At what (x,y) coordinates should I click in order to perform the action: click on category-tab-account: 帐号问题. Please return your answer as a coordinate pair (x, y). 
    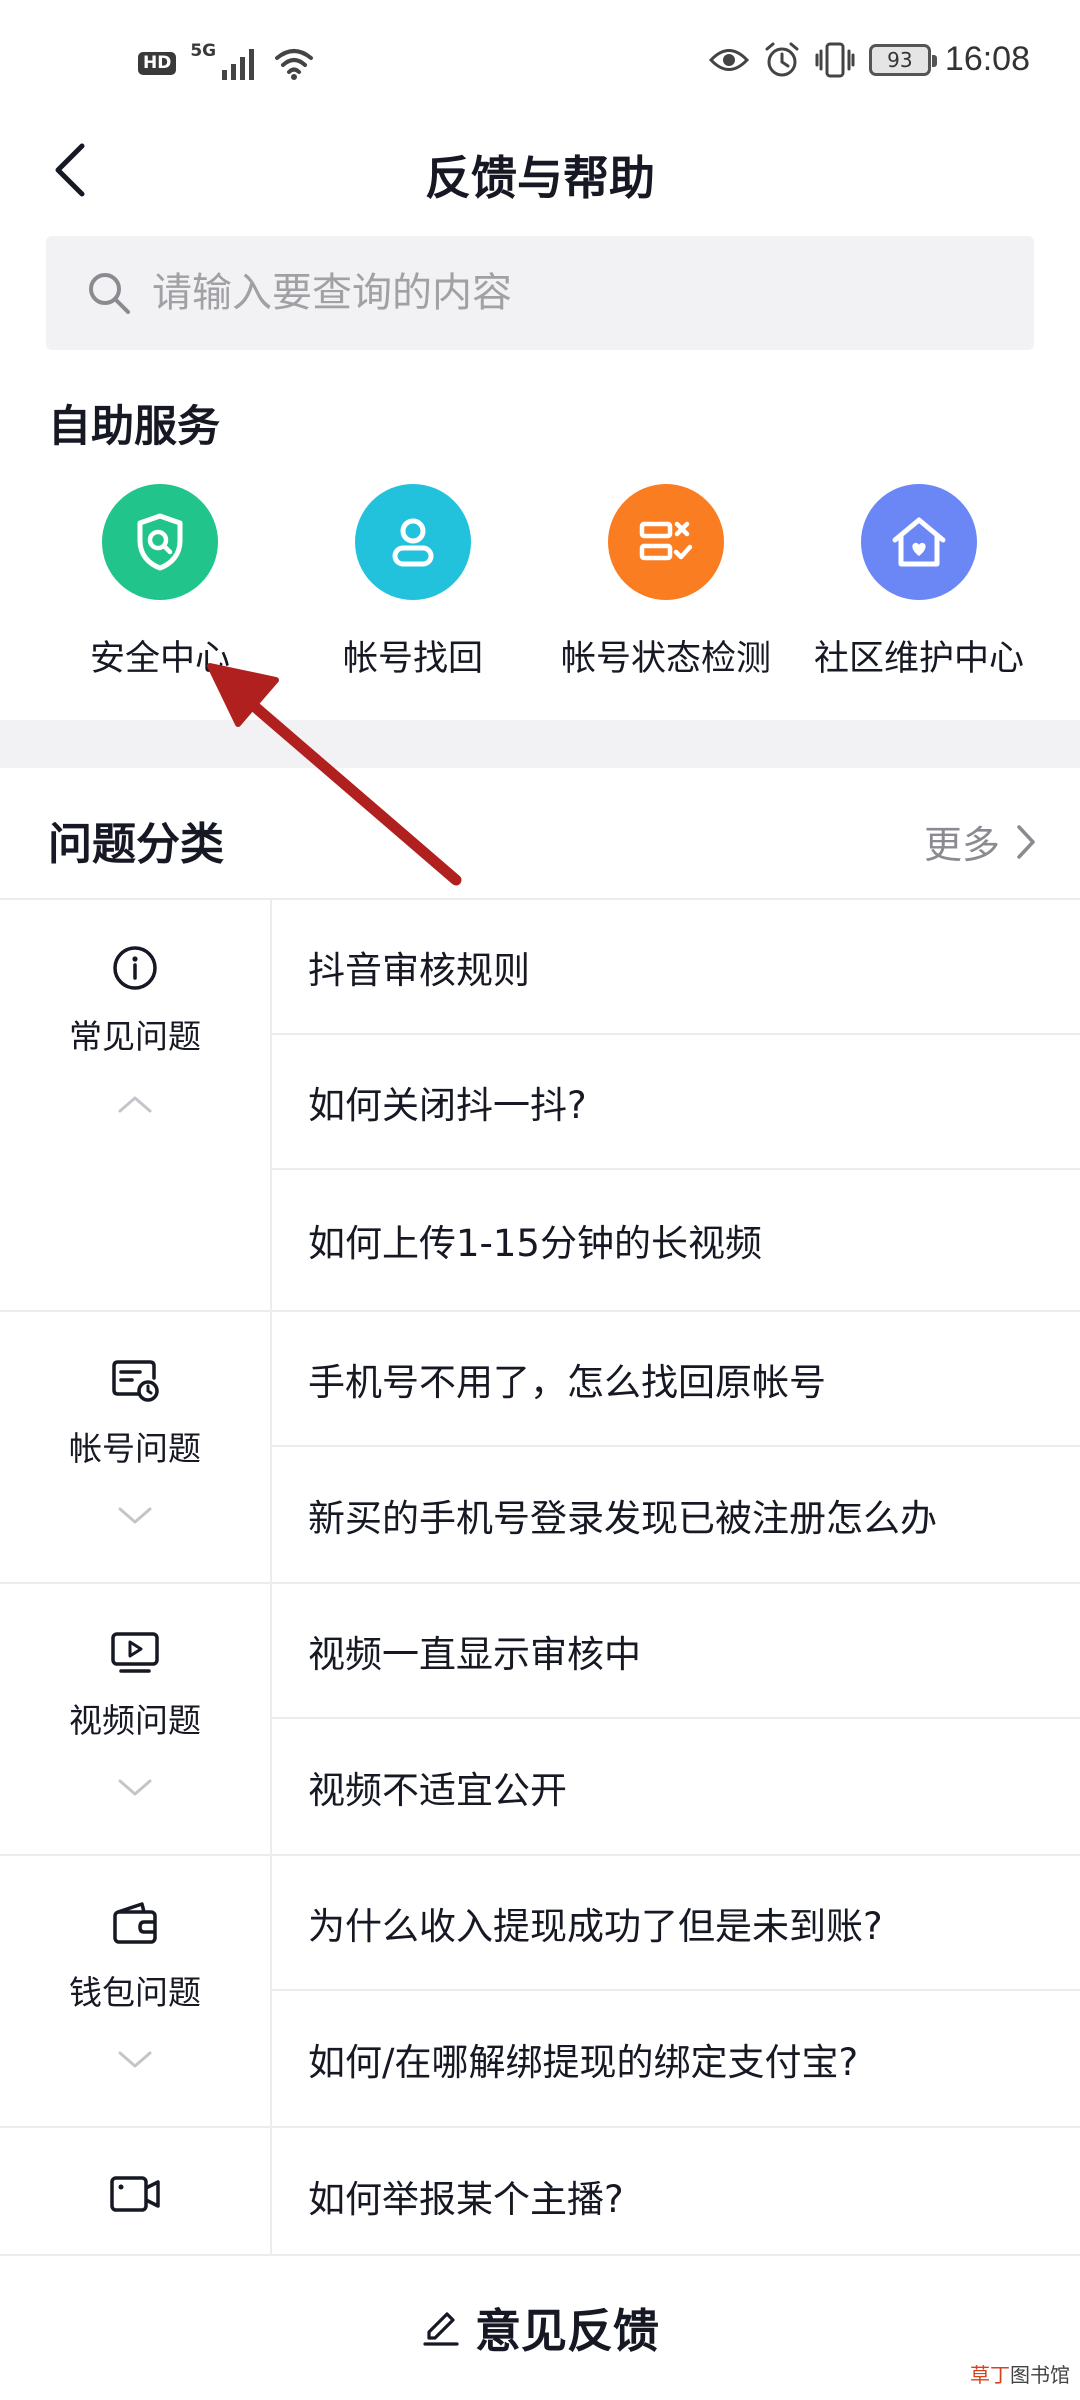
    Looking at the image, I should click on (136, 1447).